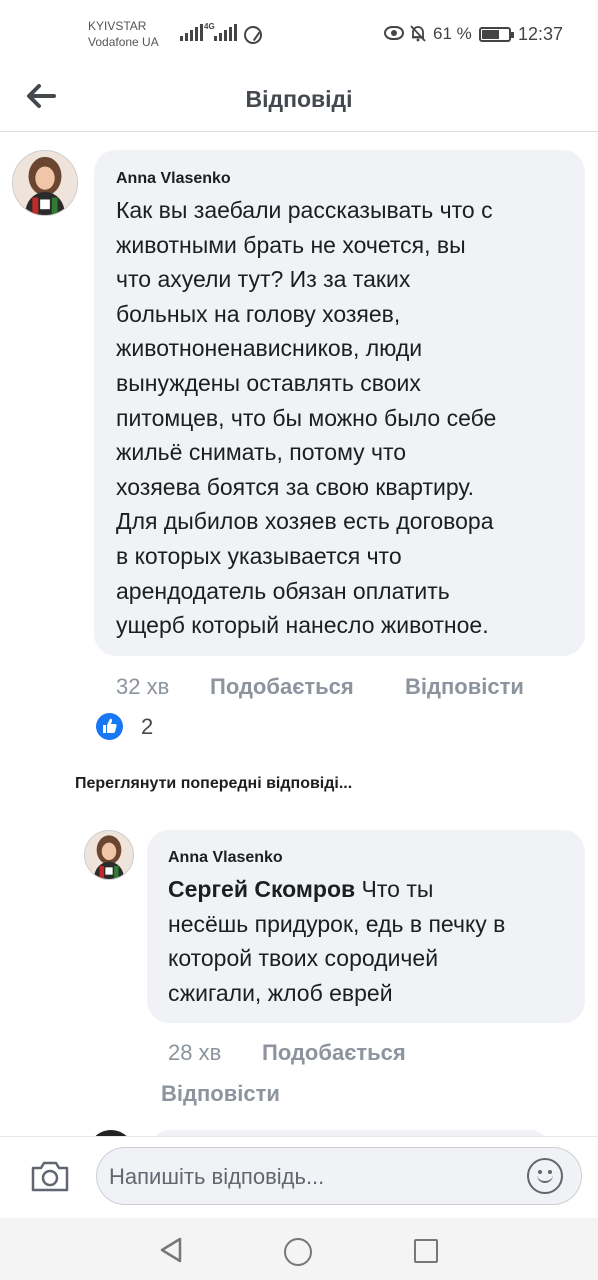  Describe the element at coordinates (464, 687) in the screenshot. I see `reply-button: Відповісти` at that location.